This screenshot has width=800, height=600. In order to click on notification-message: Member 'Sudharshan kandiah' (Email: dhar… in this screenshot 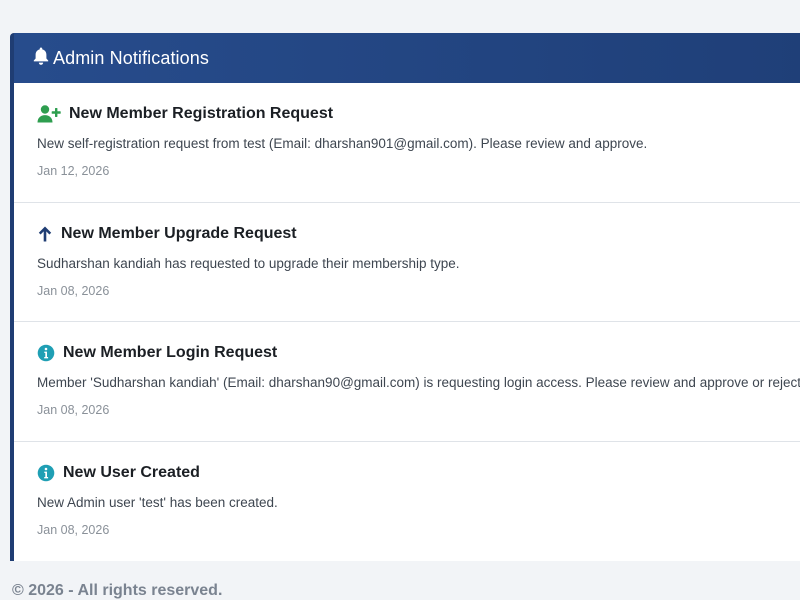, I will do `click(418, 382)`.